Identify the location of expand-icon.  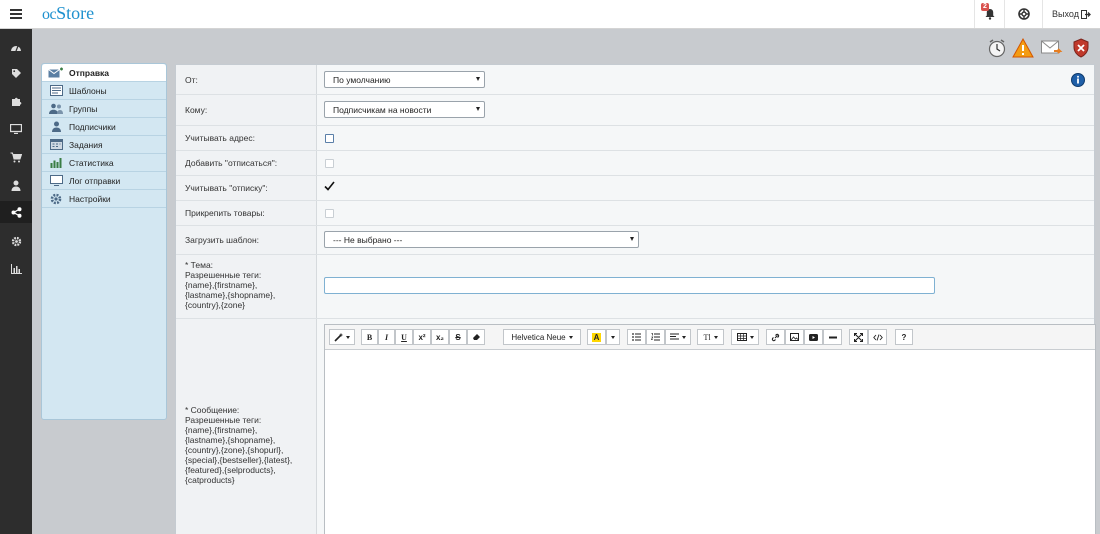
(858, 337).